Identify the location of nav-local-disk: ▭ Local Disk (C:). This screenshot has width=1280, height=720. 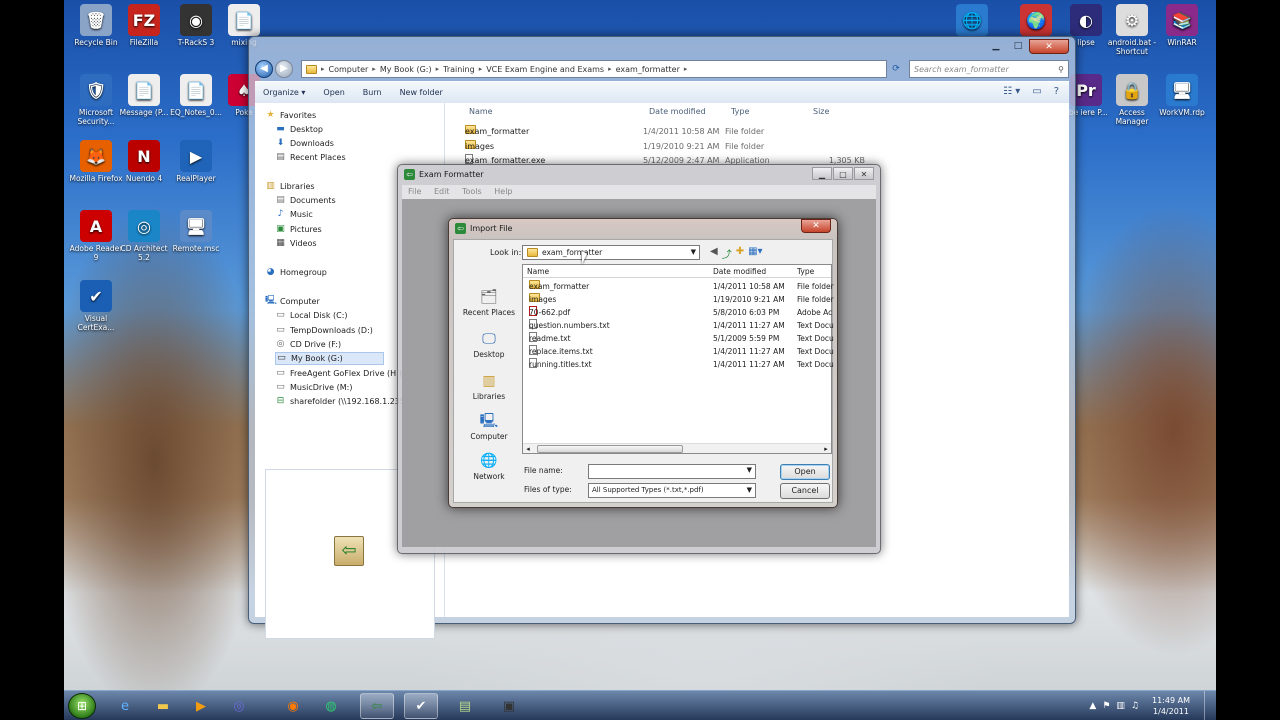
(311, 315).